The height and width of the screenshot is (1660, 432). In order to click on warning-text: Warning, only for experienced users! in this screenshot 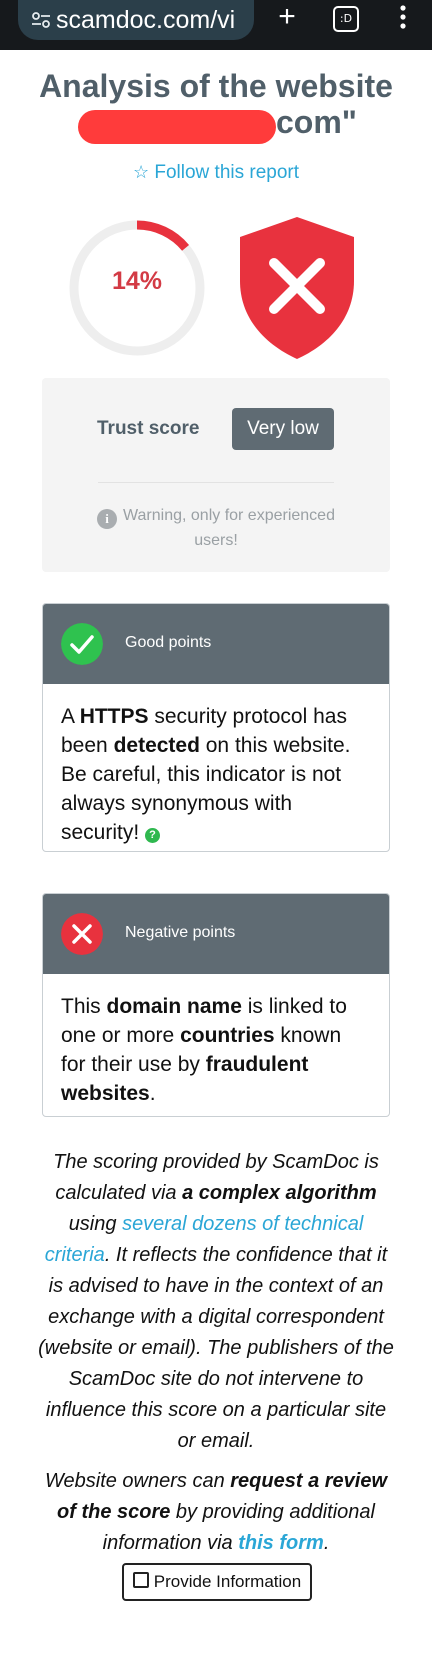, I will do `click(229, 528)`.